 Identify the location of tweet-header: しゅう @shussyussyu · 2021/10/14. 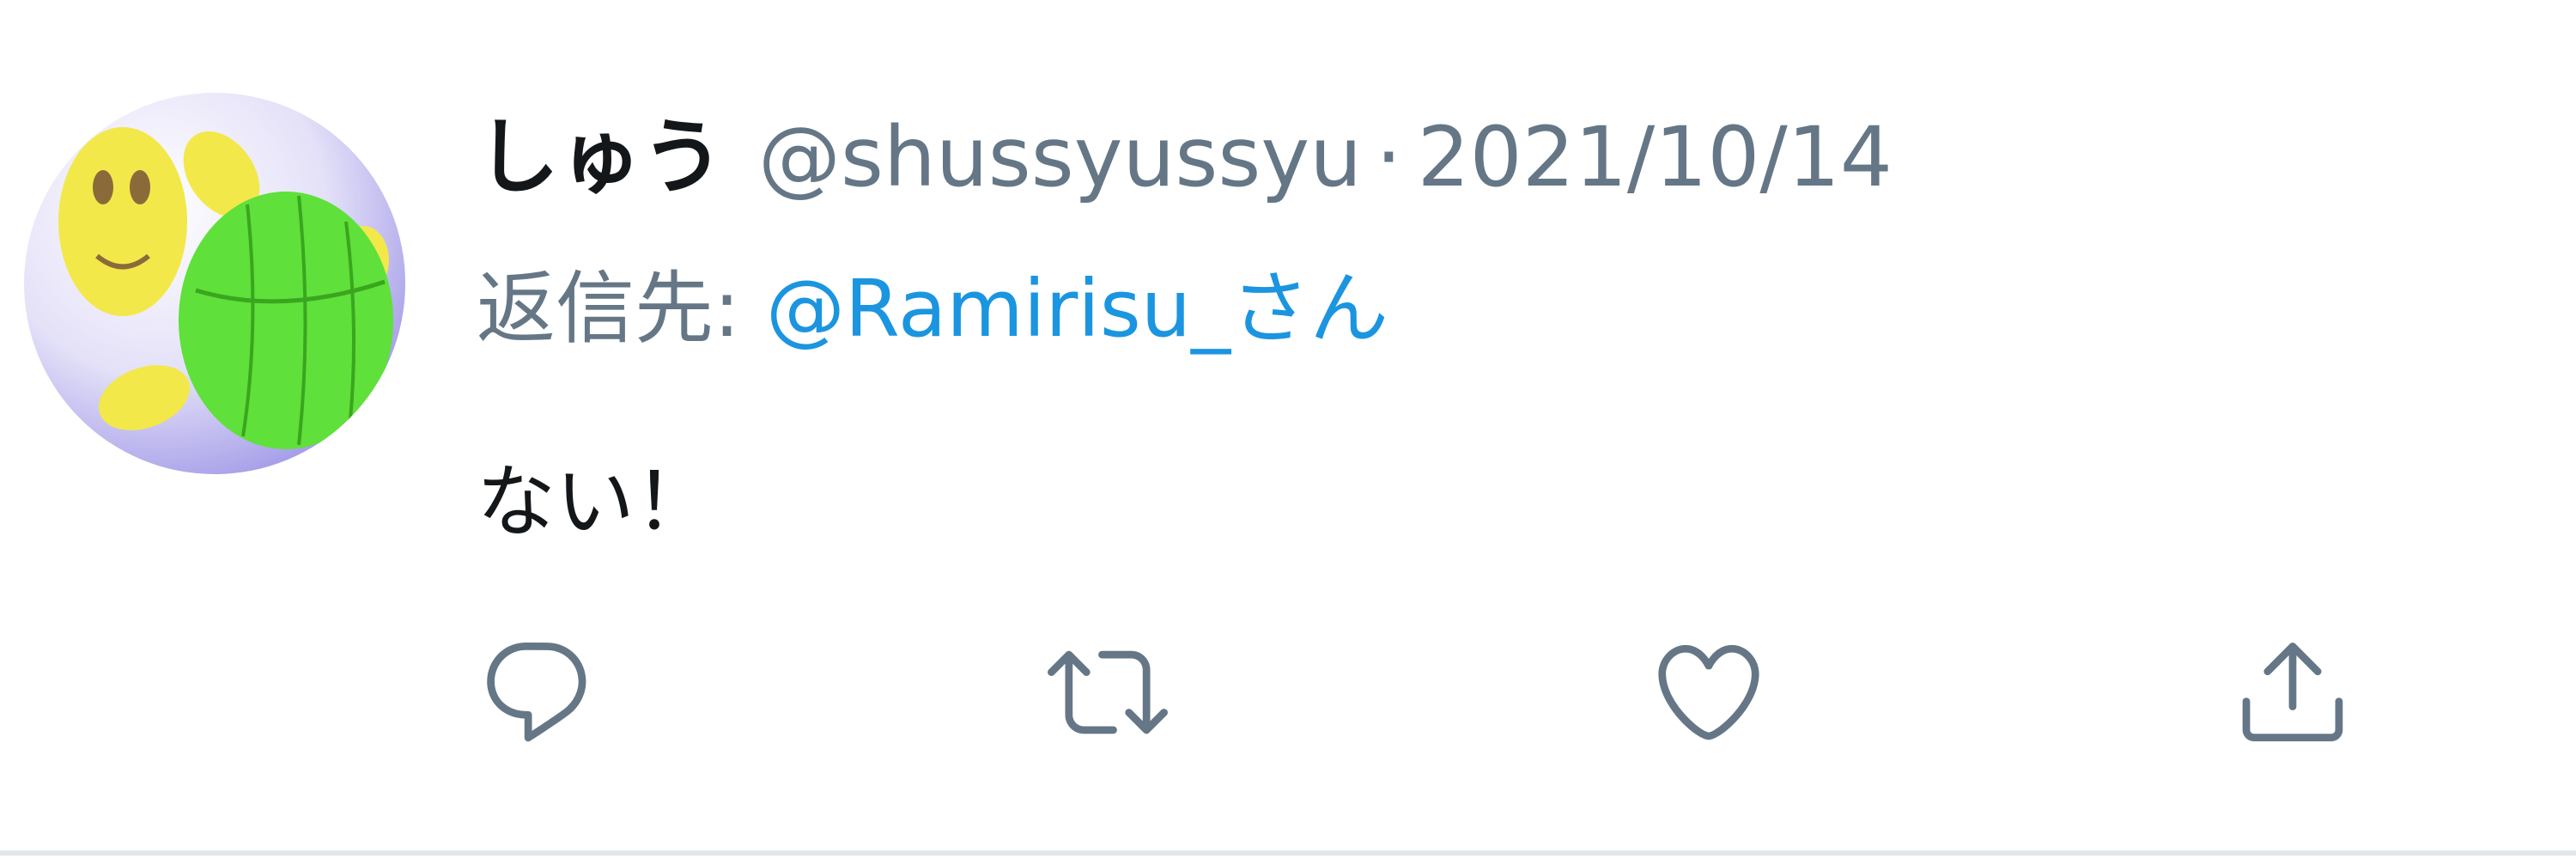
(1185, 147).